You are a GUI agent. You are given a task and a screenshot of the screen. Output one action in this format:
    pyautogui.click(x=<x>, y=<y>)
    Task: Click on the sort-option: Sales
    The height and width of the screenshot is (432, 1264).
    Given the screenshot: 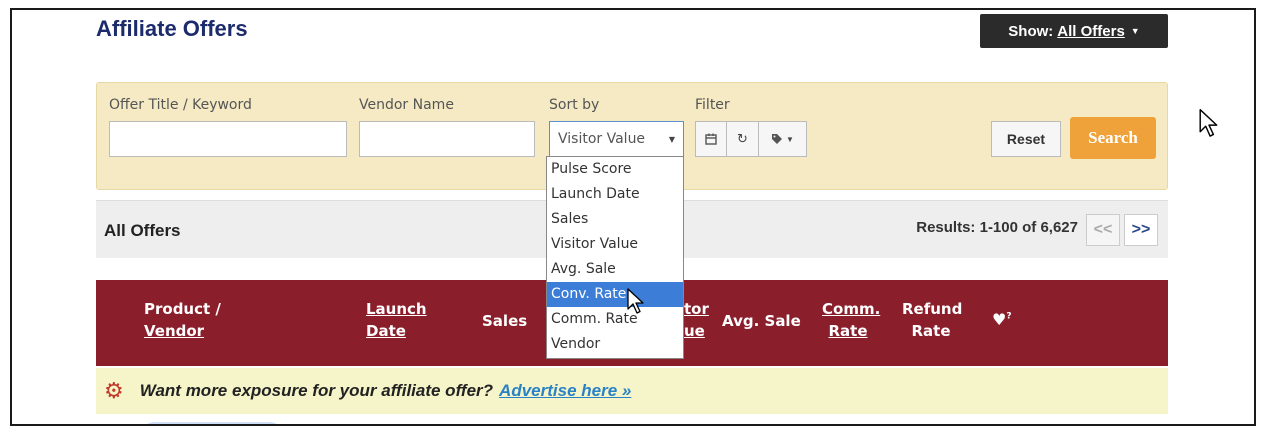 What is the action you would take?
    pyautogui.click(x=615, y=219)
    